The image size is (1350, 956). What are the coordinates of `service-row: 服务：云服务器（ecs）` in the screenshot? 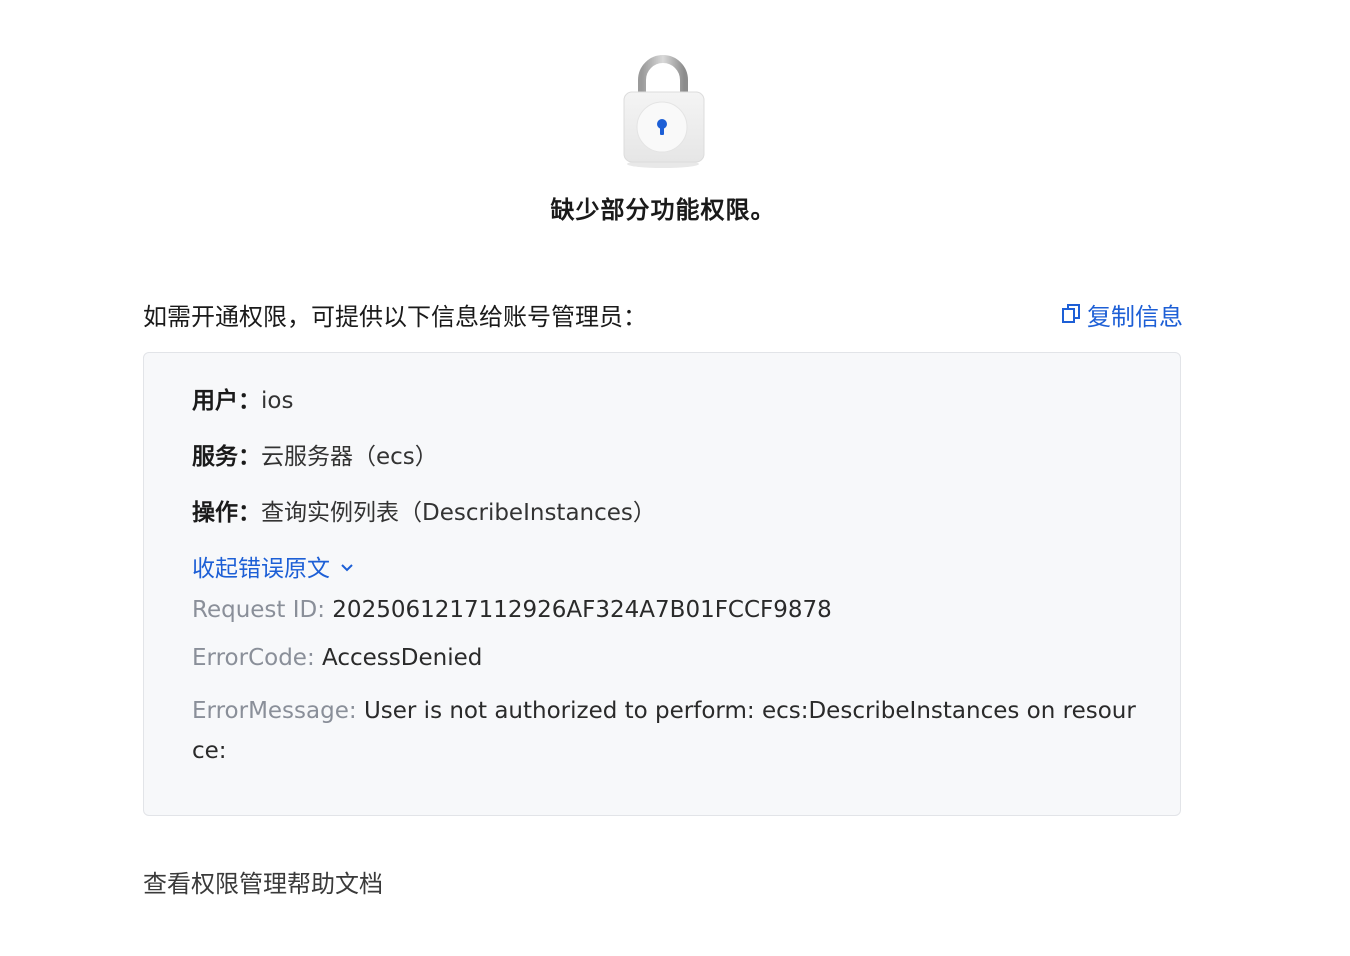 It's located at (315, 454).